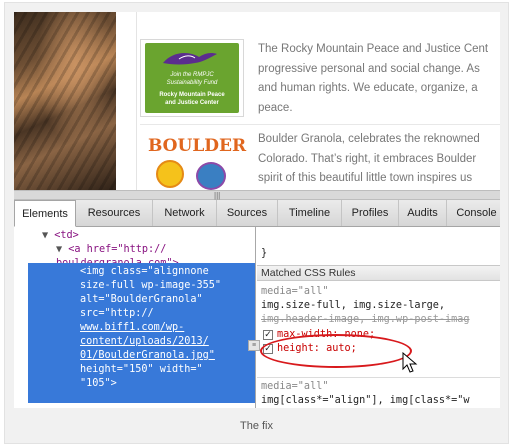 The image size is (513, 447). Describe the element at coordinates (217, 195) in the screenshot. I see `grip-icon: |||` at that location.